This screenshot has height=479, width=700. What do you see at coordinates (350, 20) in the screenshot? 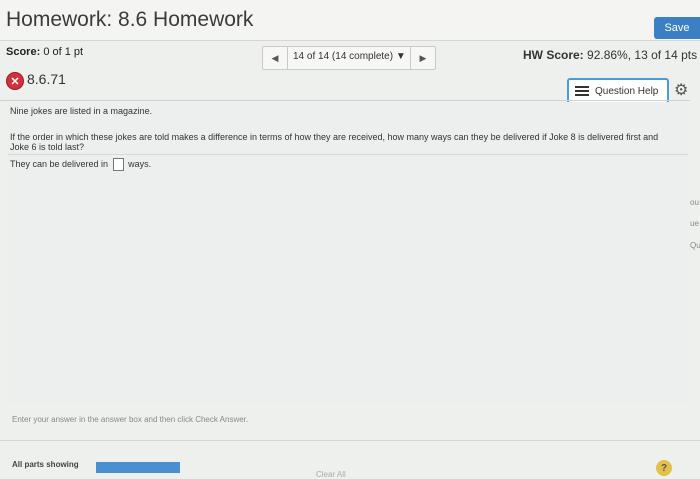
I see `top-bar: Homework: 8.6 Homework Save` at bounding box center [350, 20].